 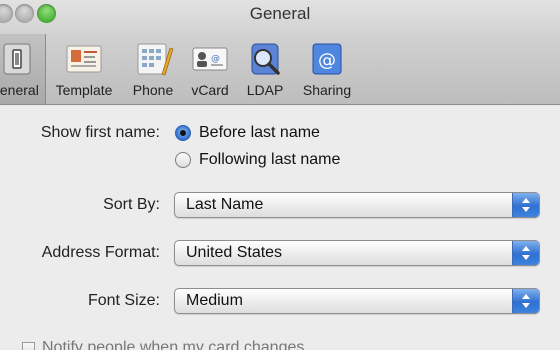 What do you see at coordinates (265, 90) in the screenshot?
I see `toolbar-label: LDAP` at bounding box center [265, 90].